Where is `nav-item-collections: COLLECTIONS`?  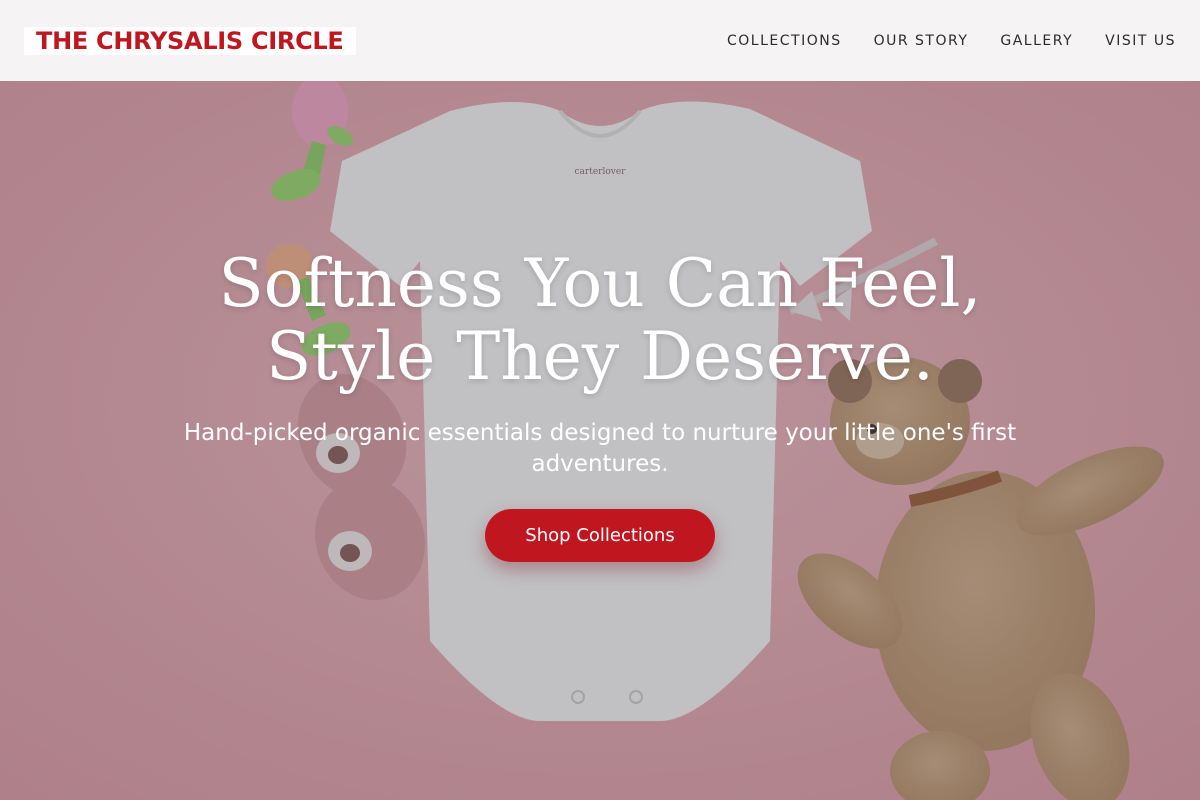 nav-item-collections: COLLECTIONS is located at coordinates (784, 41).